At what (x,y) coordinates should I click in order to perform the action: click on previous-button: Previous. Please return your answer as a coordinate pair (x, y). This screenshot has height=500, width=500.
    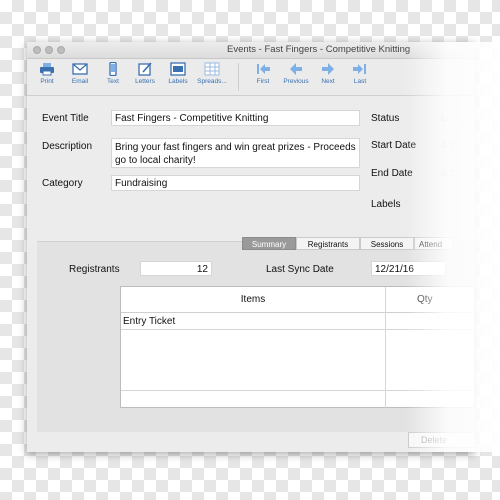
    Looking at the image, I should click on (296, 73).